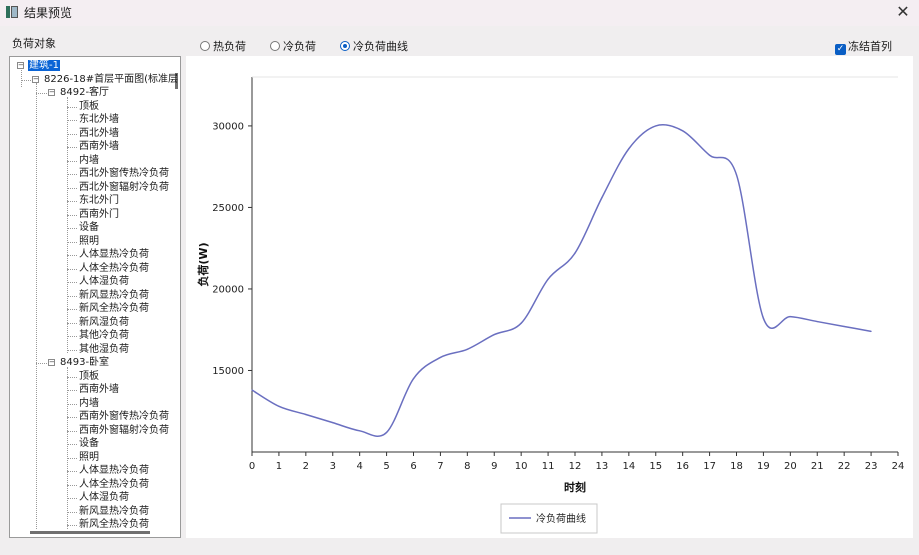 The width and height of the screenshot is (919, 555). I want to click on radio-cooling-load: 冷负荷, so click(293, 46).